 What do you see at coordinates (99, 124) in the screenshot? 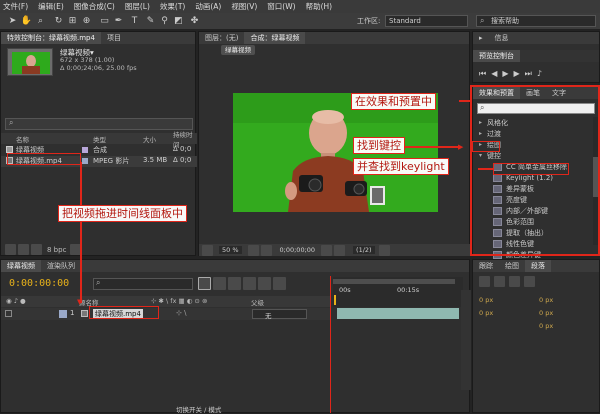
I see `project-search-input: ⌕` at bounding box center [99, 124].